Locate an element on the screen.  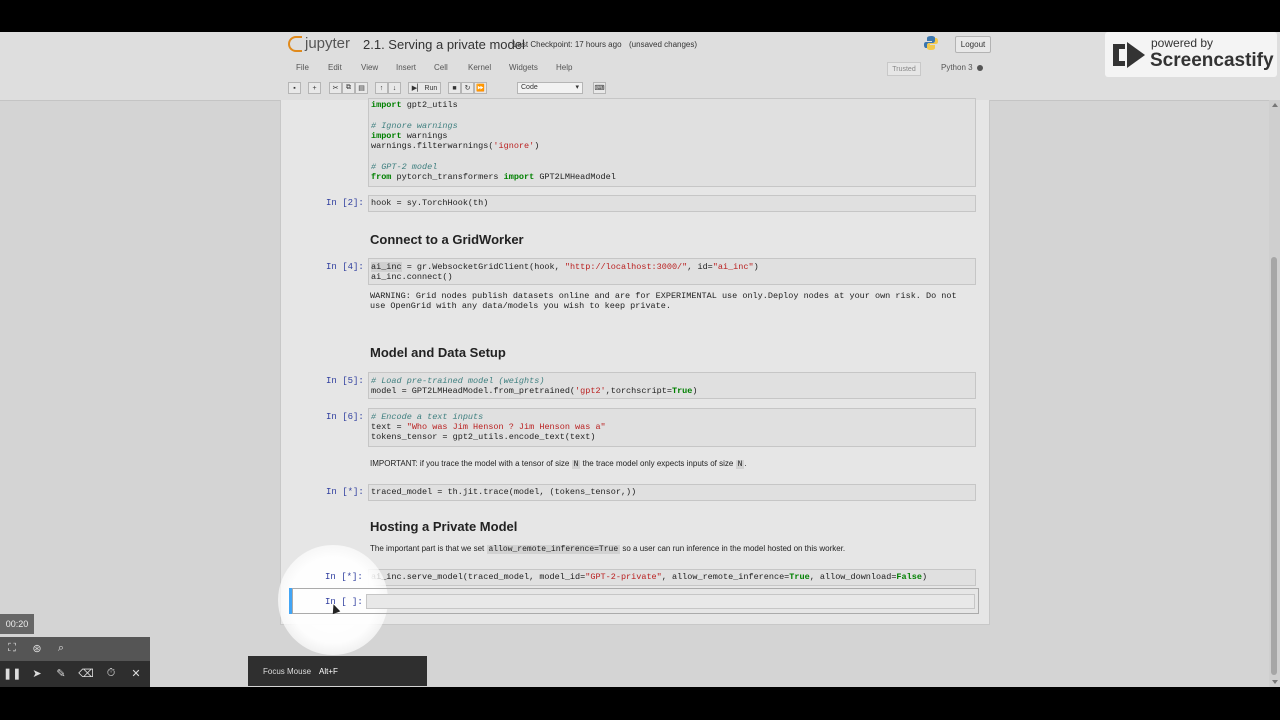
powered-by-label: powered by is located at coordinates (1182, 43).